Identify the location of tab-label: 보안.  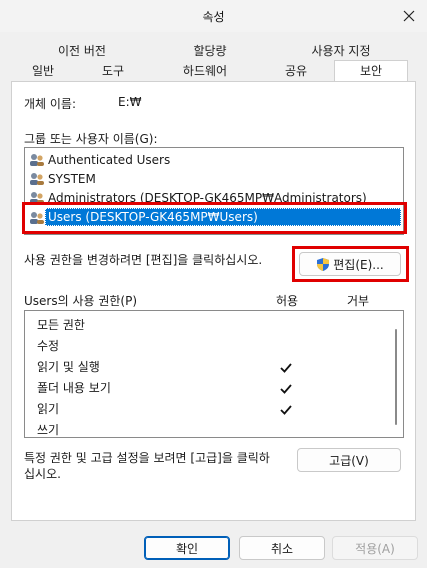
(371, 71).